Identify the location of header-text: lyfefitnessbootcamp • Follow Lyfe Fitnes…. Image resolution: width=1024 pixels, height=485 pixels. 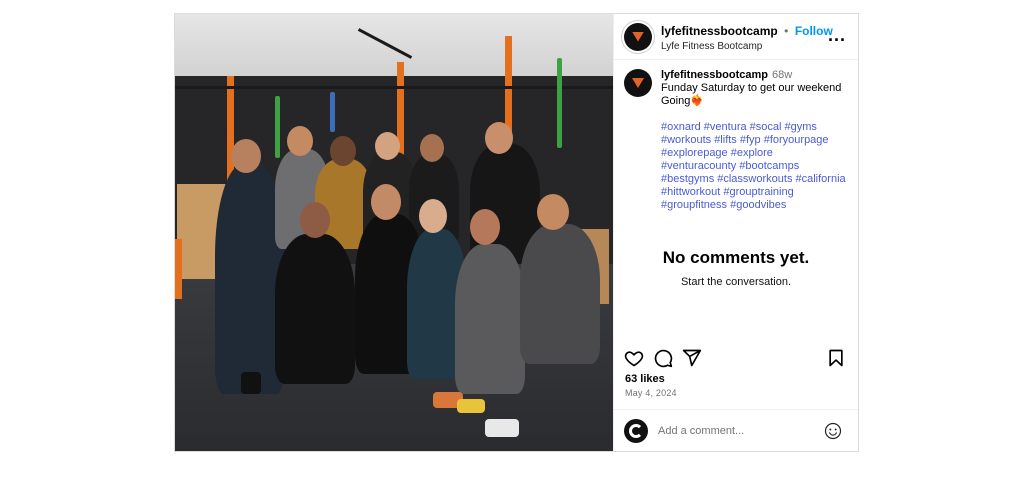
(747, 37).